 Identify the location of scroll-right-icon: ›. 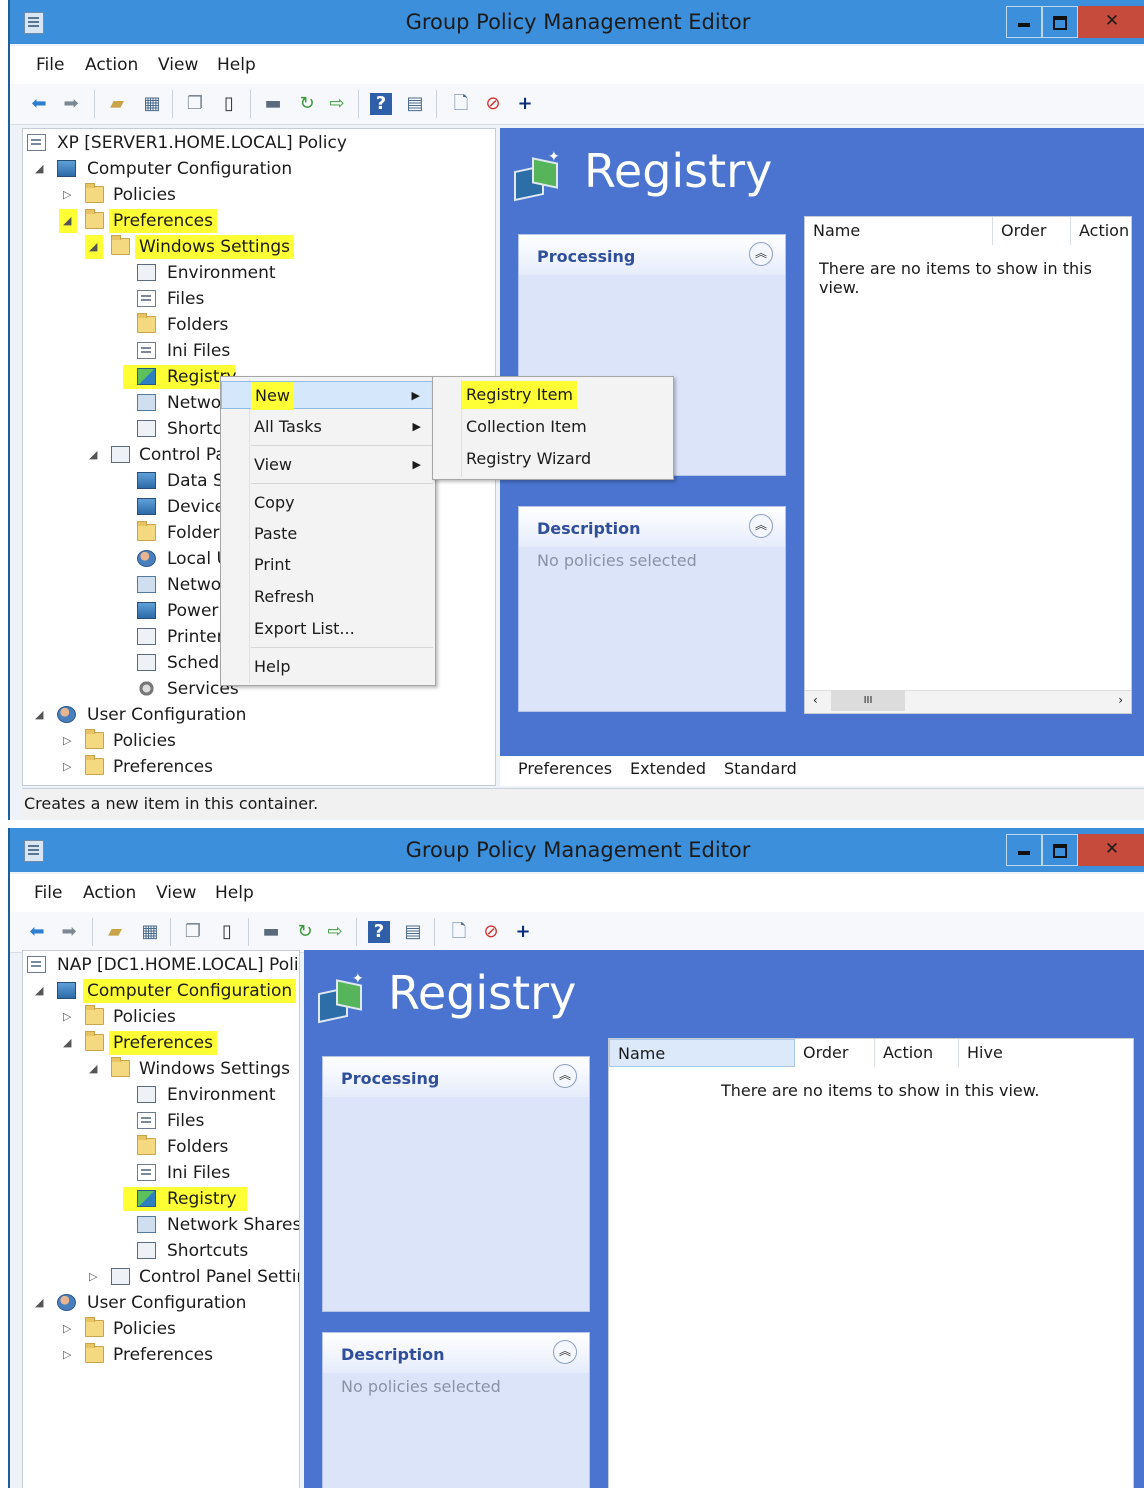
(1120, 700).